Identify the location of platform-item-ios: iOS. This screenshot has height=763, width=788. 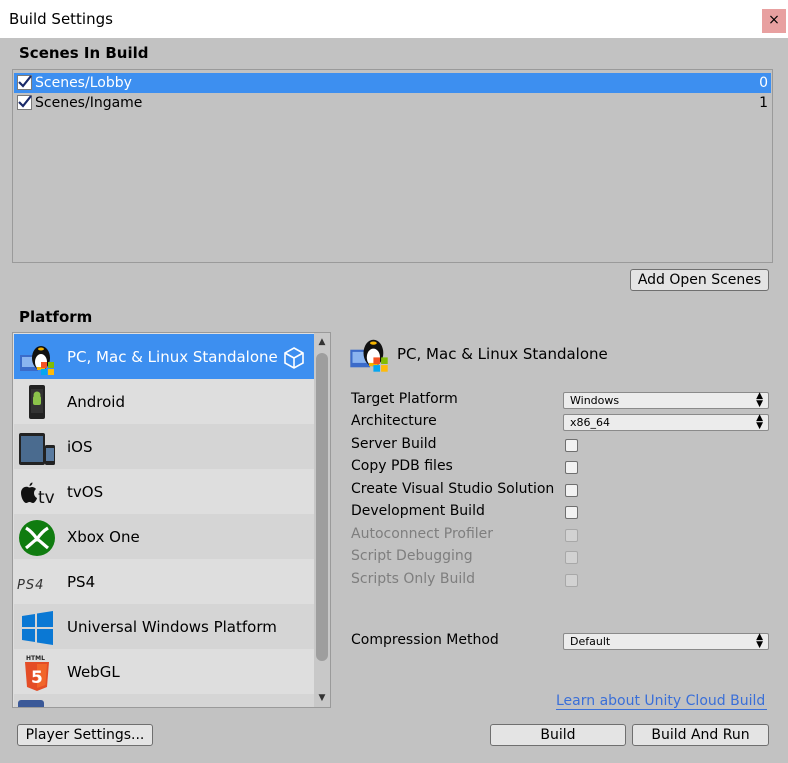
(164, 446).